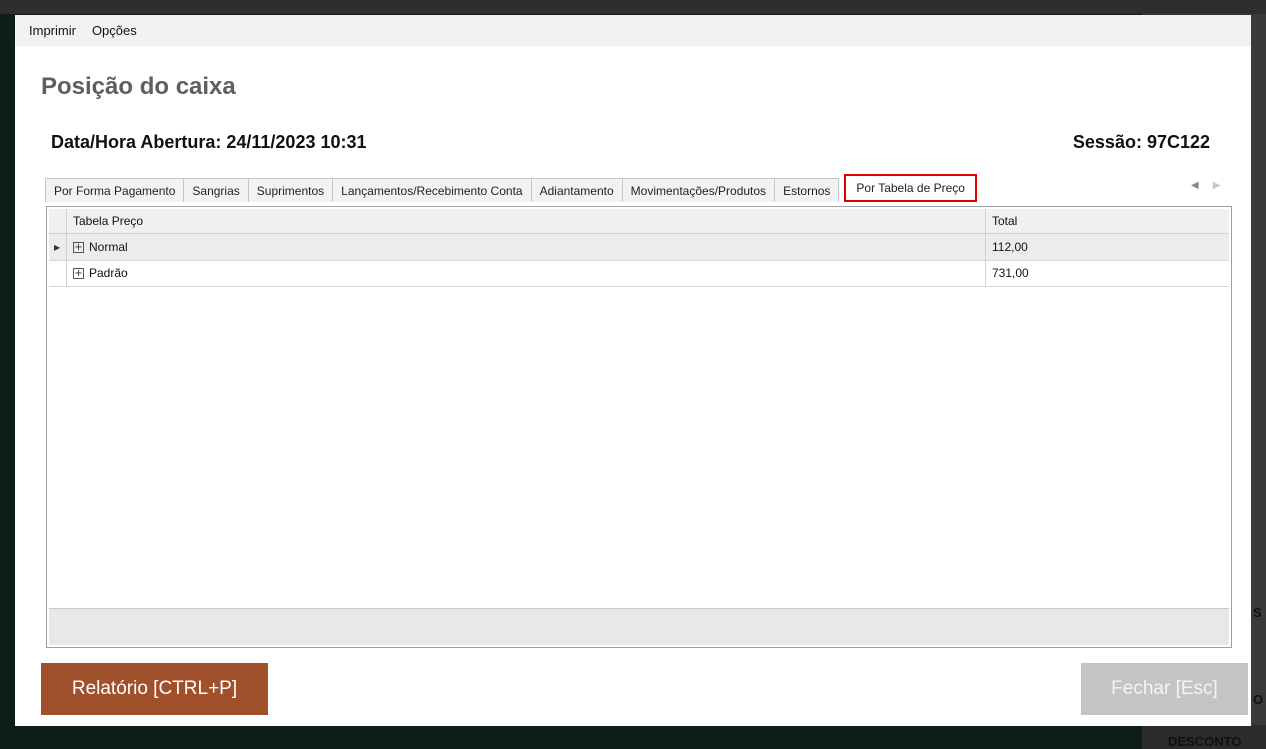  I want to click on tab-reversals: Estornos, so click(807, 190).